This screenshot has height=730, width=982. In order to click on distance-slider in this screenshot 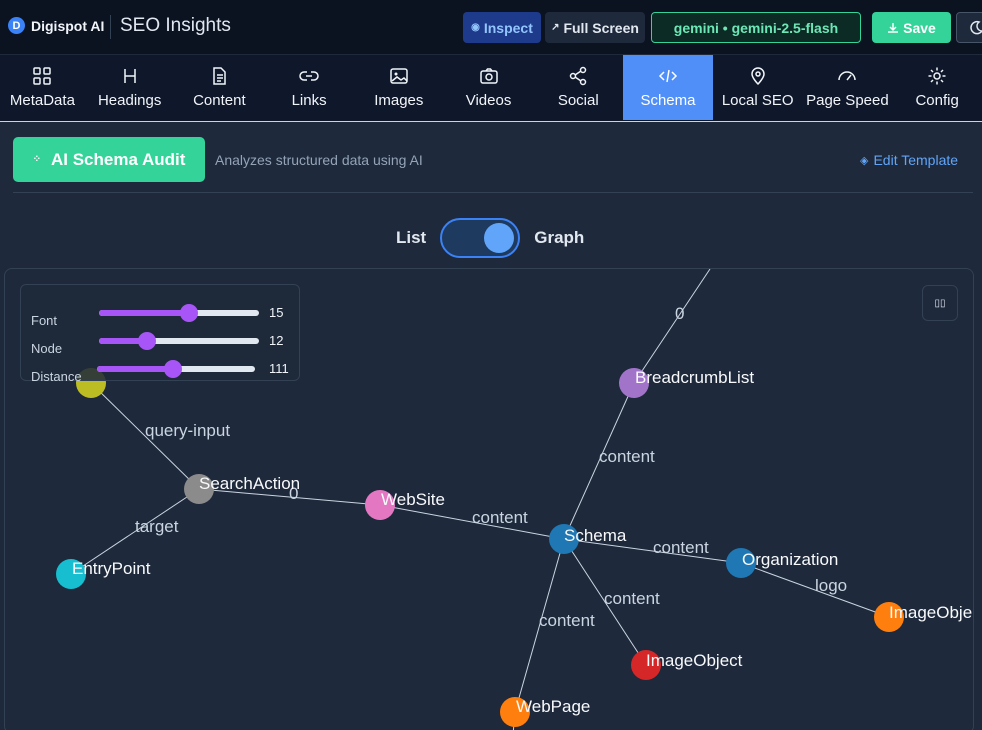, I will do `click(176, 369)`.